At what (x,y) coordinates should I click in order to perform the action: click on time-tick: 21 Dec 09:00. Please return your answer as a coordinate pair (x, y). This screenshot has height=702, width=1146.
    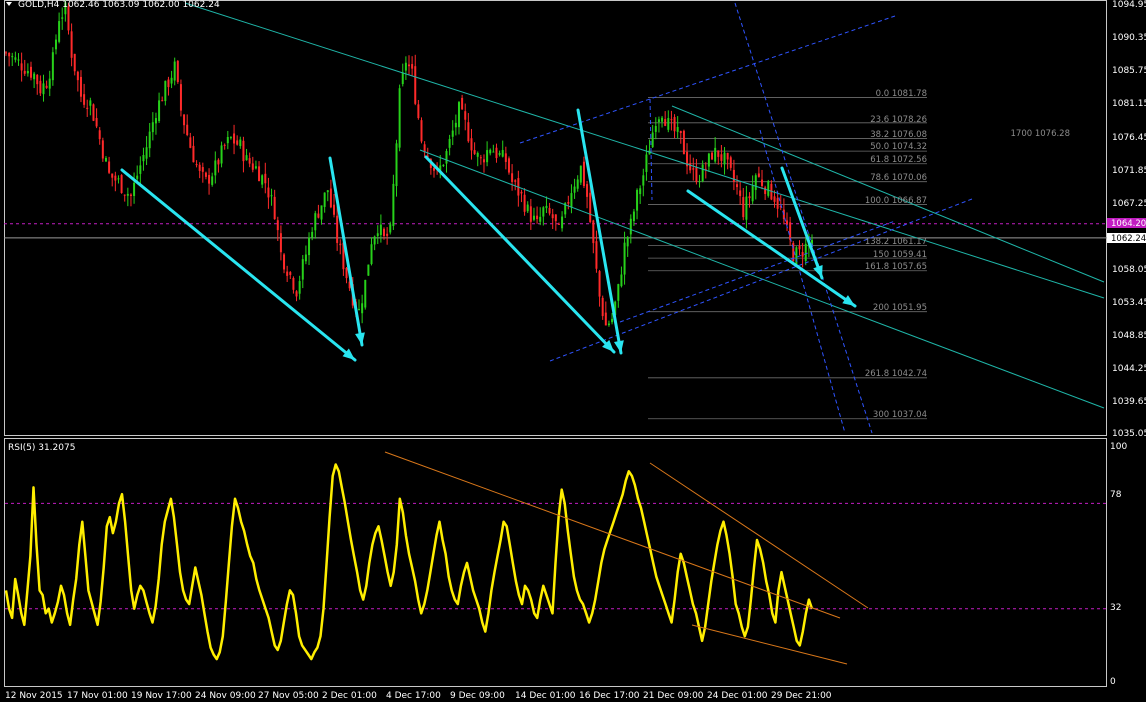
    Looking at the image, I should click on (673, 696).